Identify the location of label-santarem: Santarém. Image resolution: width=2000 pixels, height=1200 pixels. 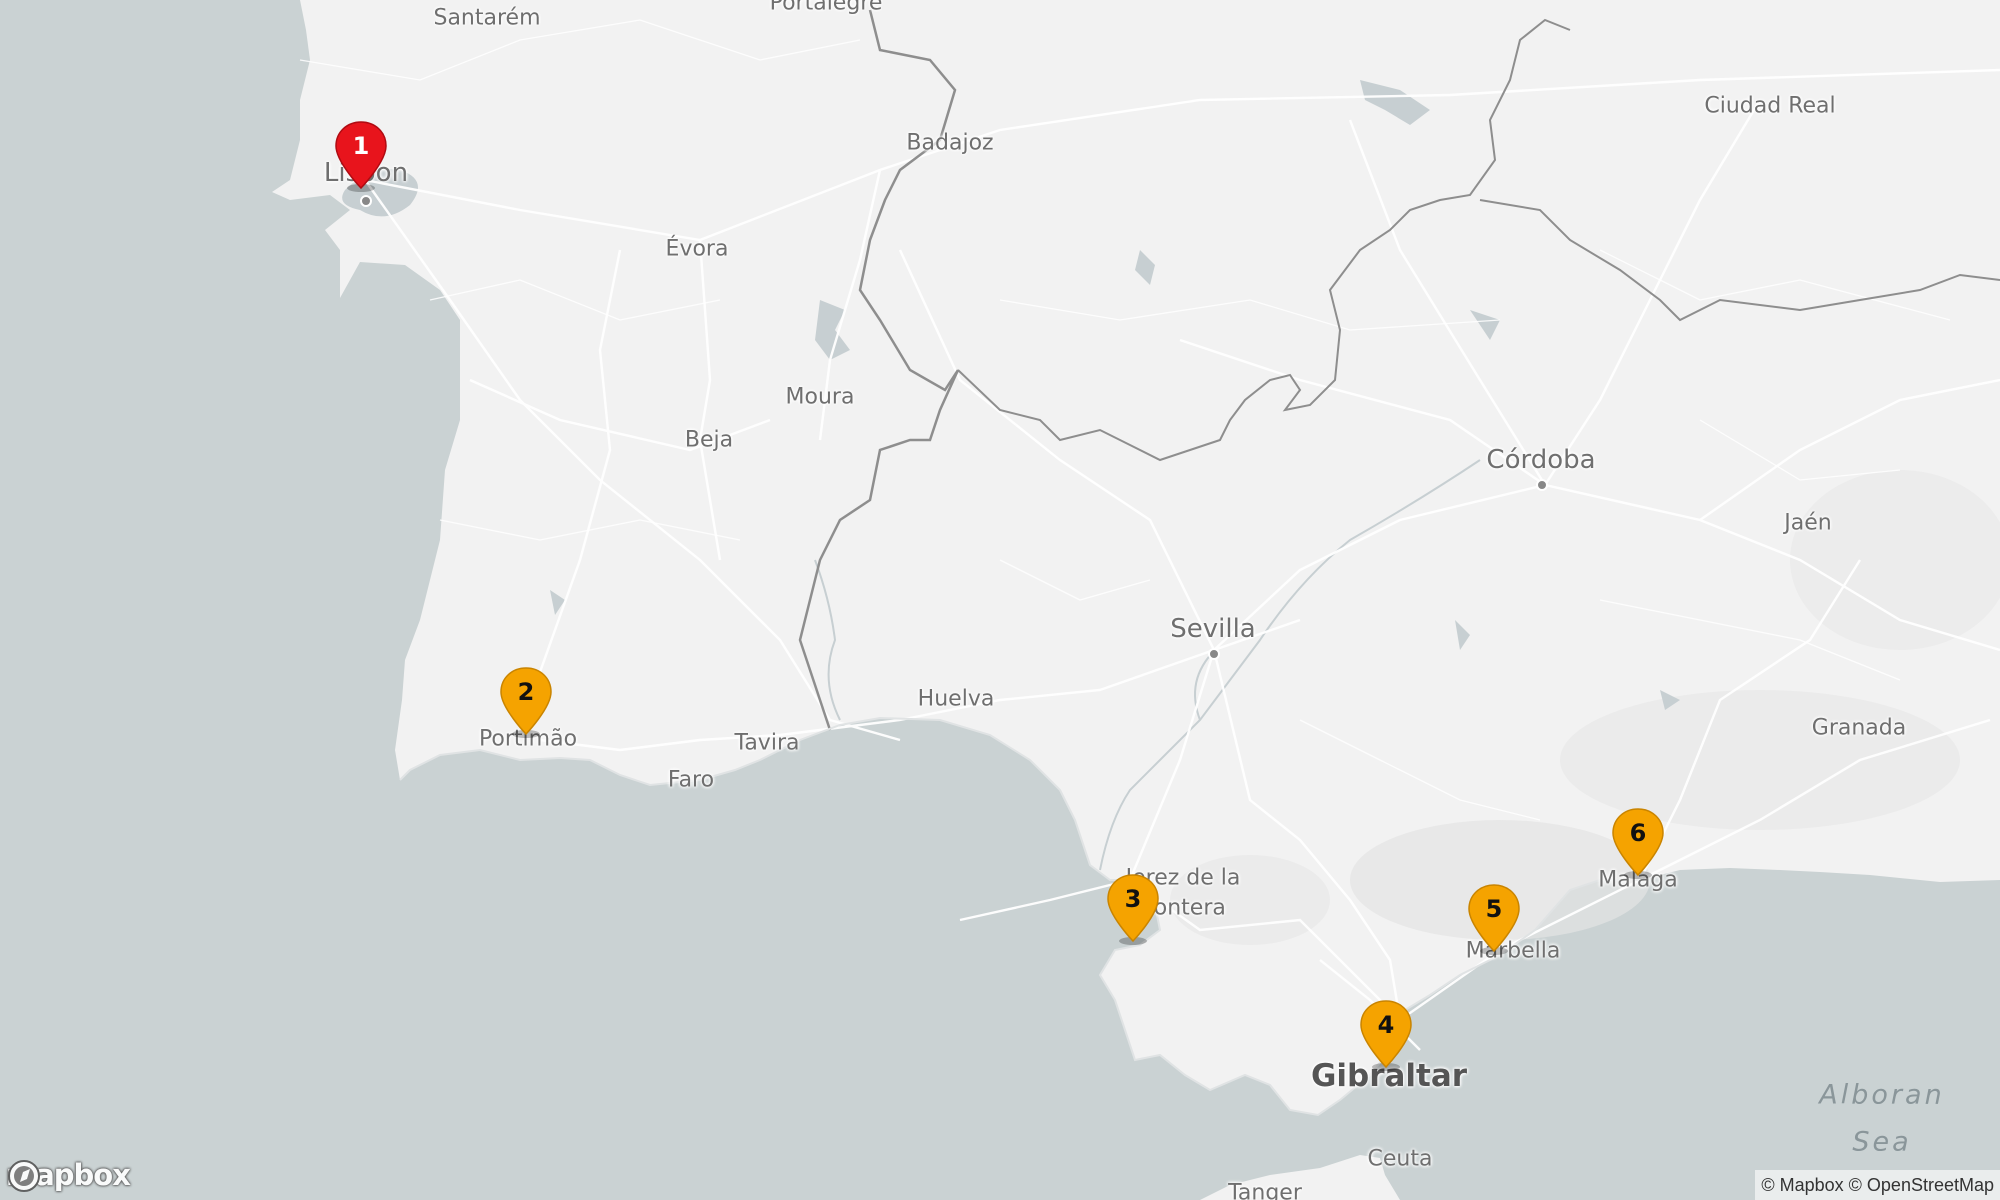
(487, 18).